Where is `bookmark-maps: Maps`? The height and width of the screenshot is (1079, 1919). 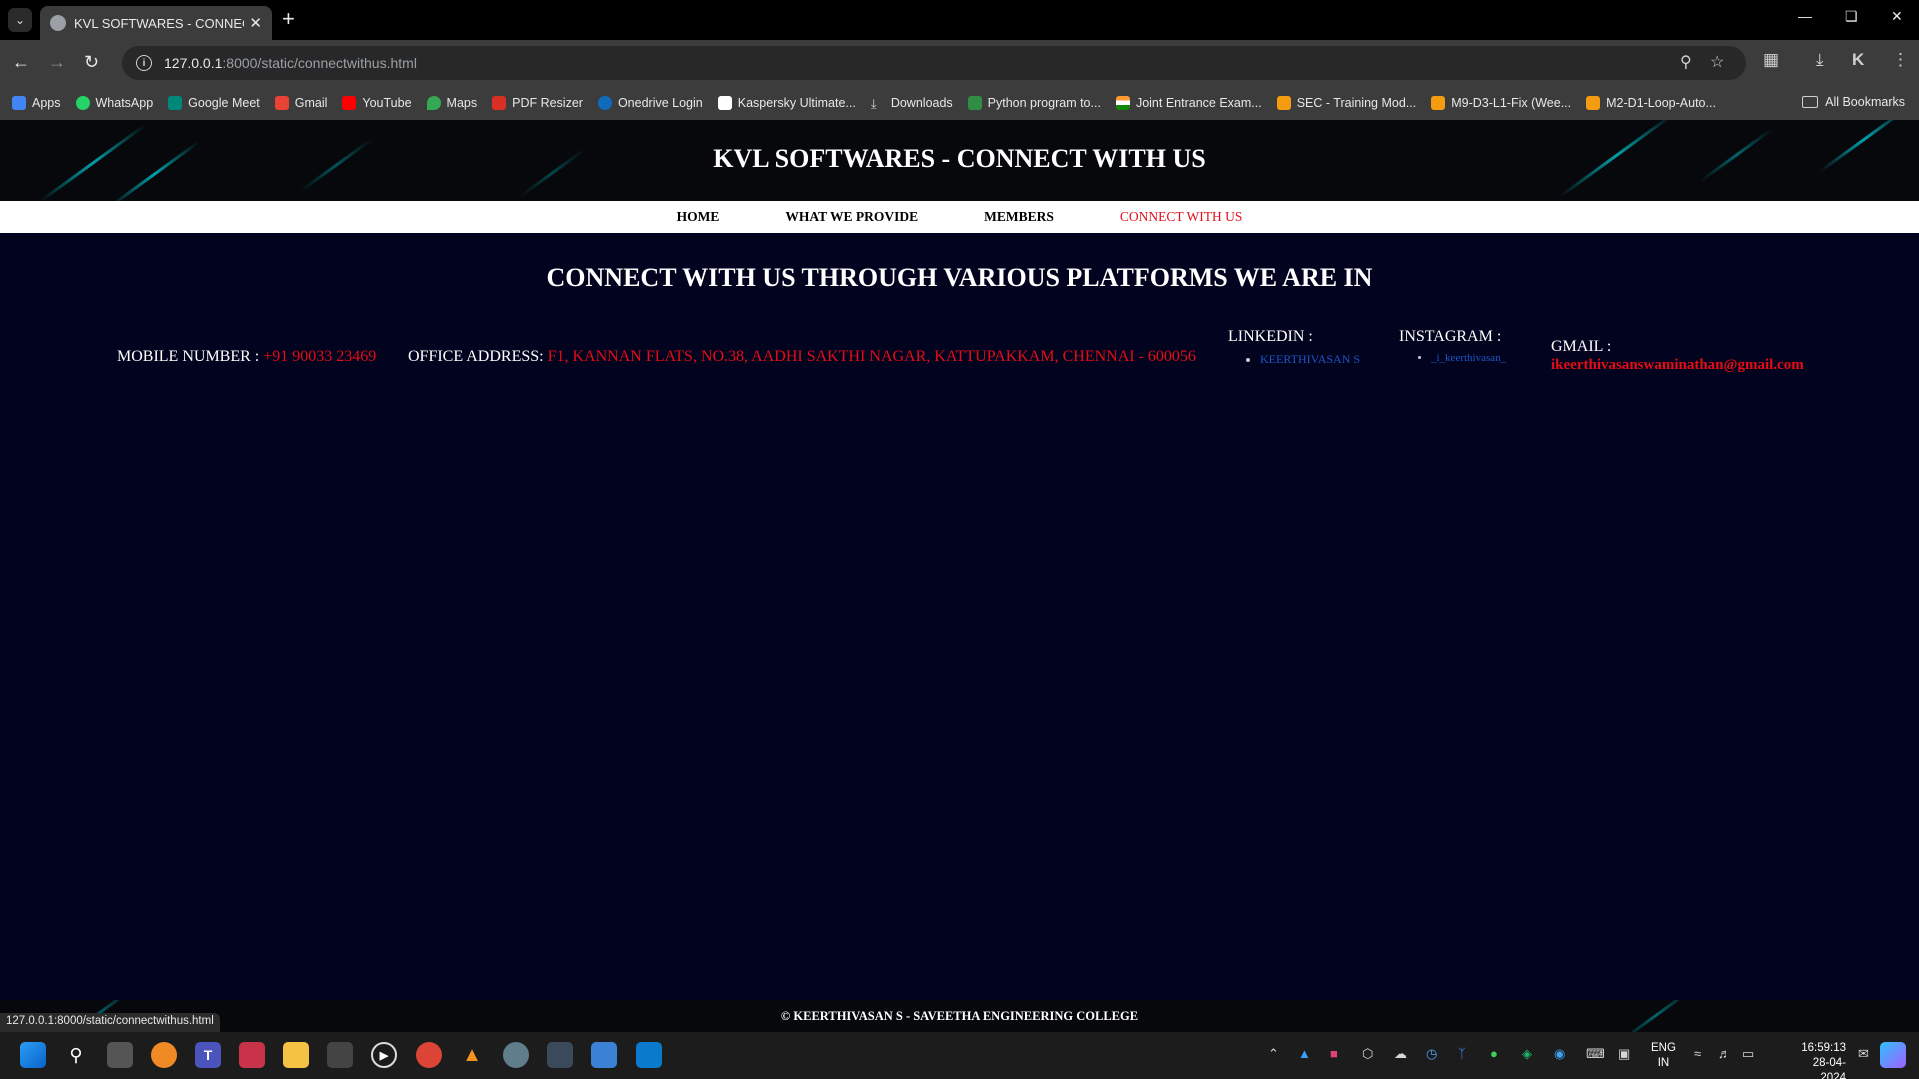 bookmark-maps: Maps is located at coordinates (451, 103).